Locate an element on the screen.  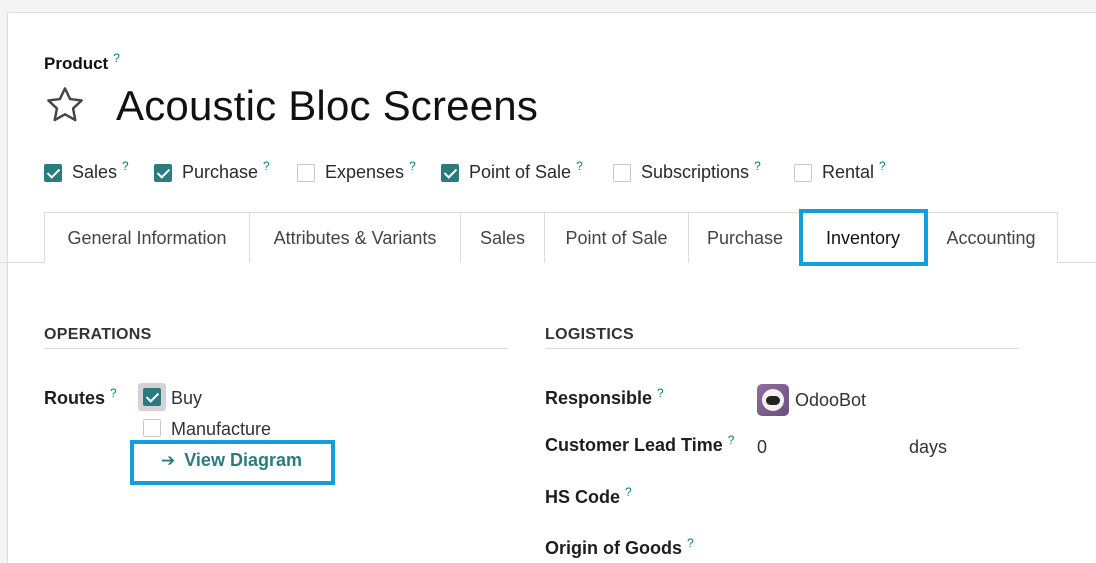
tab-accounting: Accounting is located at coordinates (991, 237).